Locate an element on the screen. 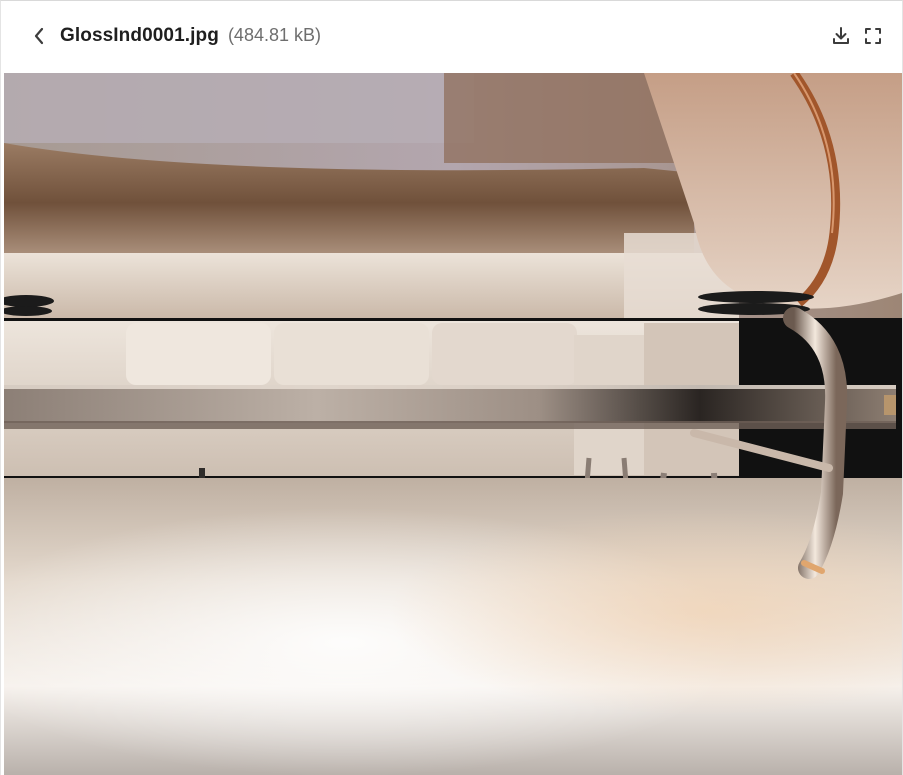 This screenshot has height=775, width=903. back-button is located at coordinates (39, 36).